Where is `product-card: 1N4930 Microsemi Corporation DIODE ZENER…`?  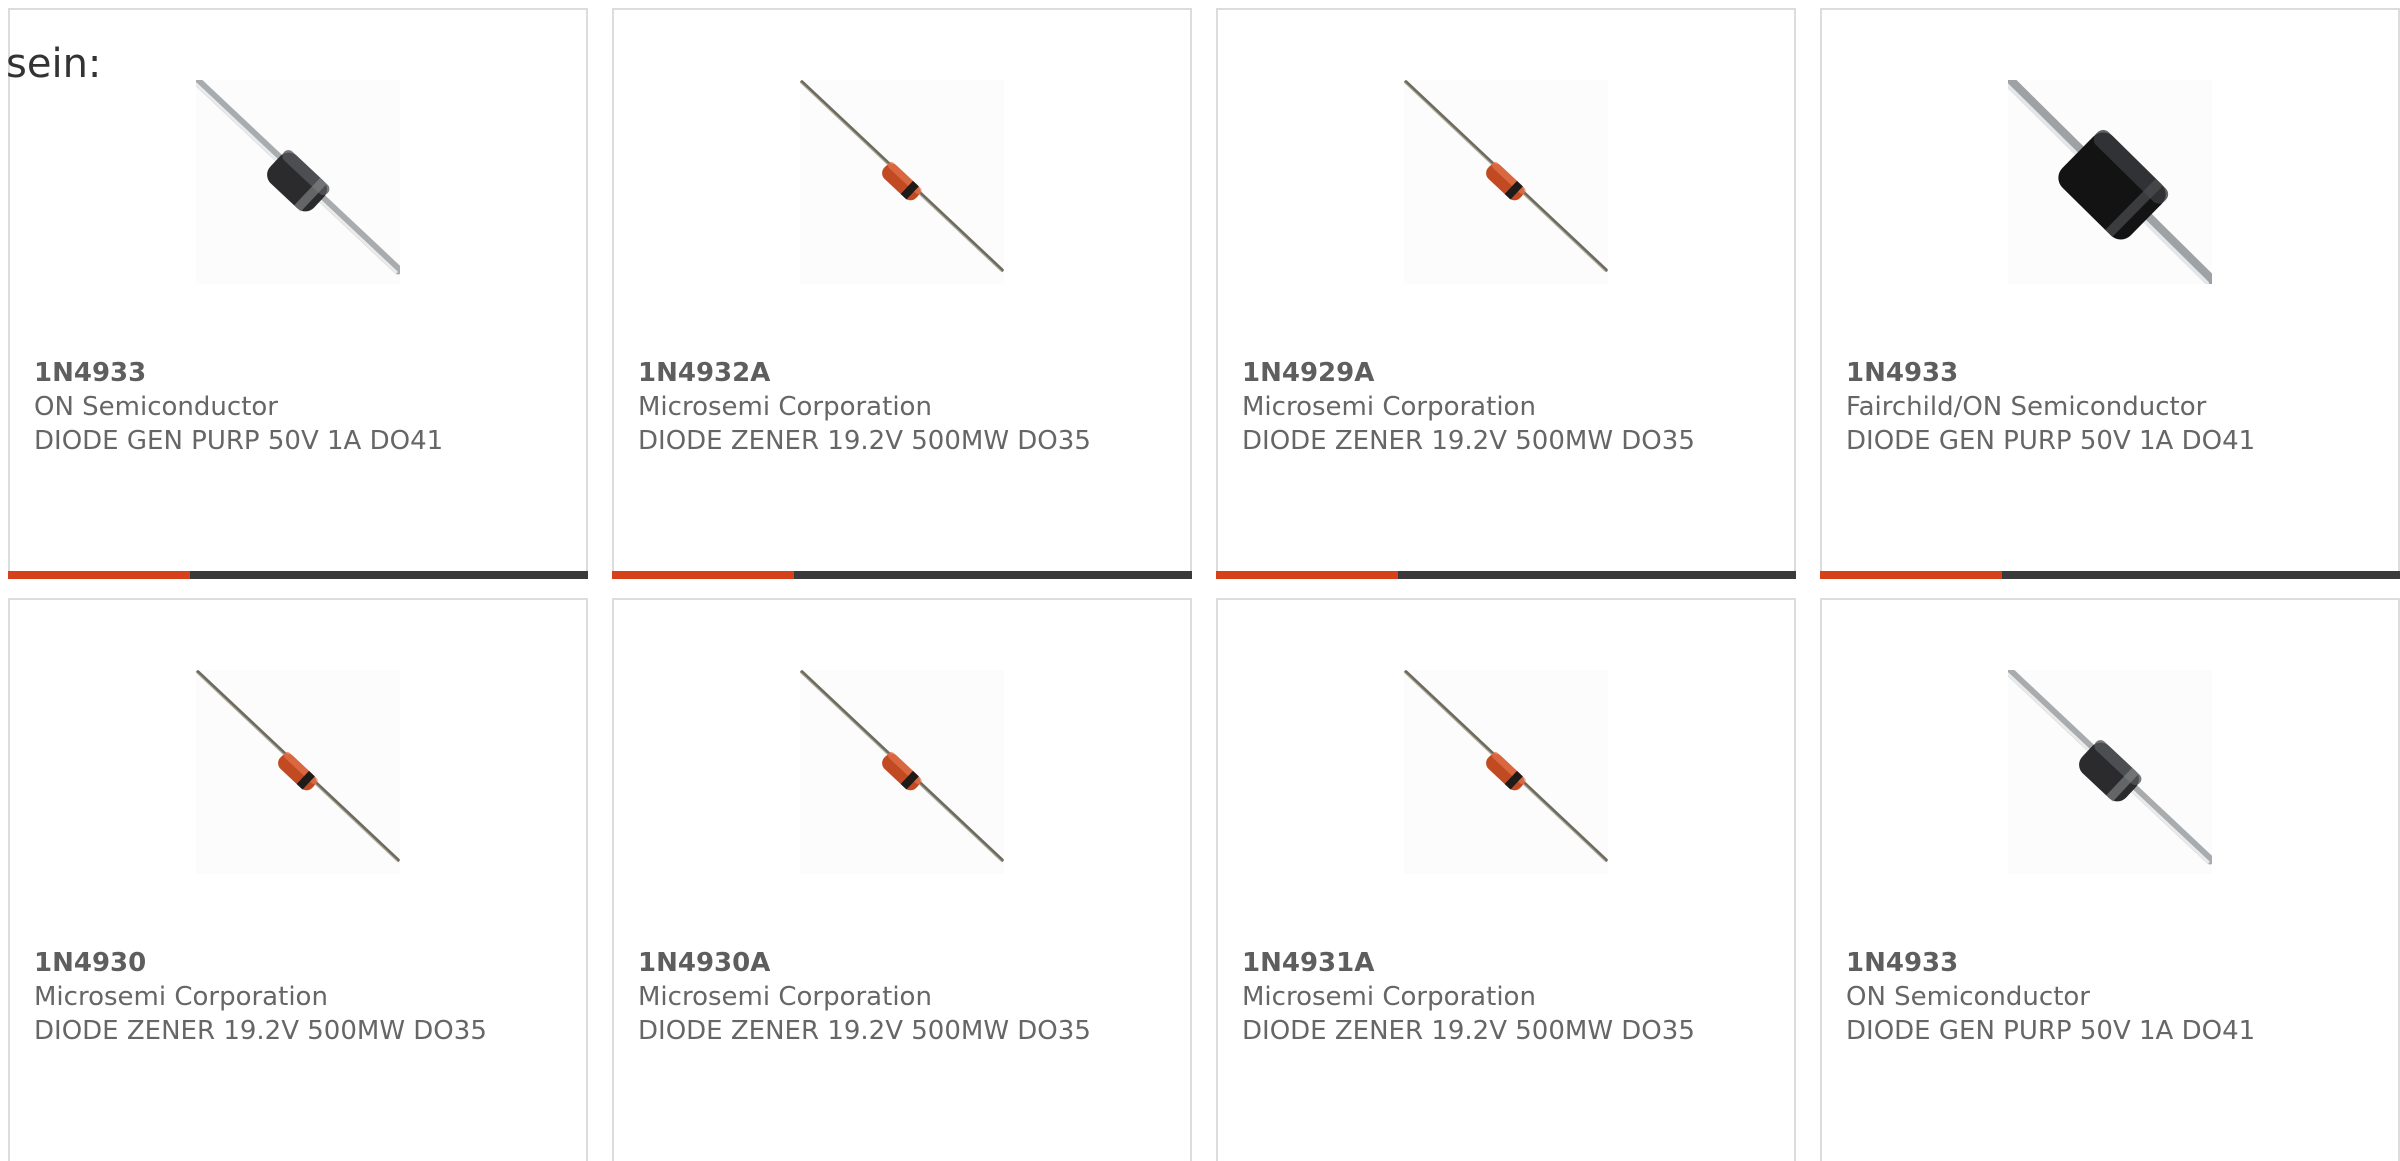 product-card: 1N4930 Microsemi Corporation DIODE ZENER… is located at coordinates (298, 879).